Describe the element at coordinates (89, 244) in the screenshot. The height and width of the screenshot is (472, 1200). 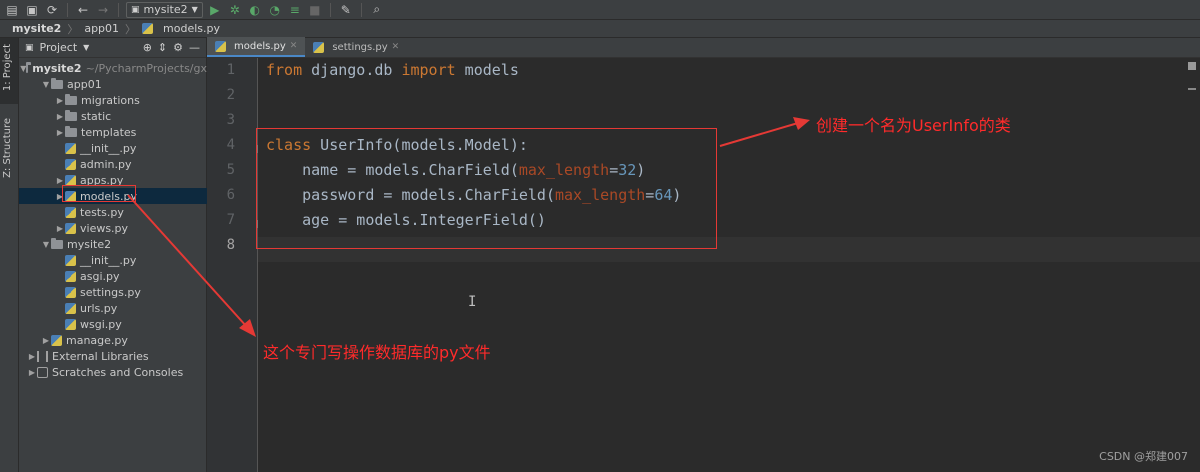
I see `tree-item-label: mysite2` at that location.